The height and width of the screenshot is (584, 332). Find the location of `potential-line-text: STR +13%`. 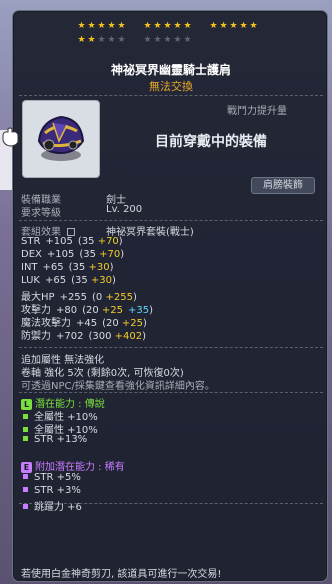

potential-line-text: STR +13% is located at coordinates (61, 439).